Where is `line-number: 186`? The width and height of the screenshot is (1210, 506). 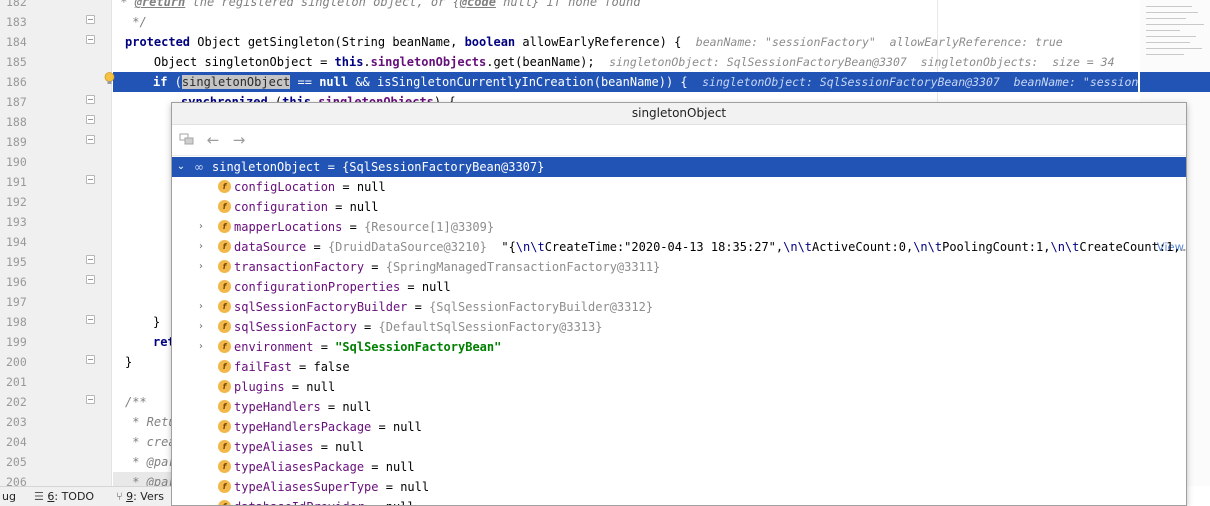 line-number: 186 is located at coordinates (21, 82).